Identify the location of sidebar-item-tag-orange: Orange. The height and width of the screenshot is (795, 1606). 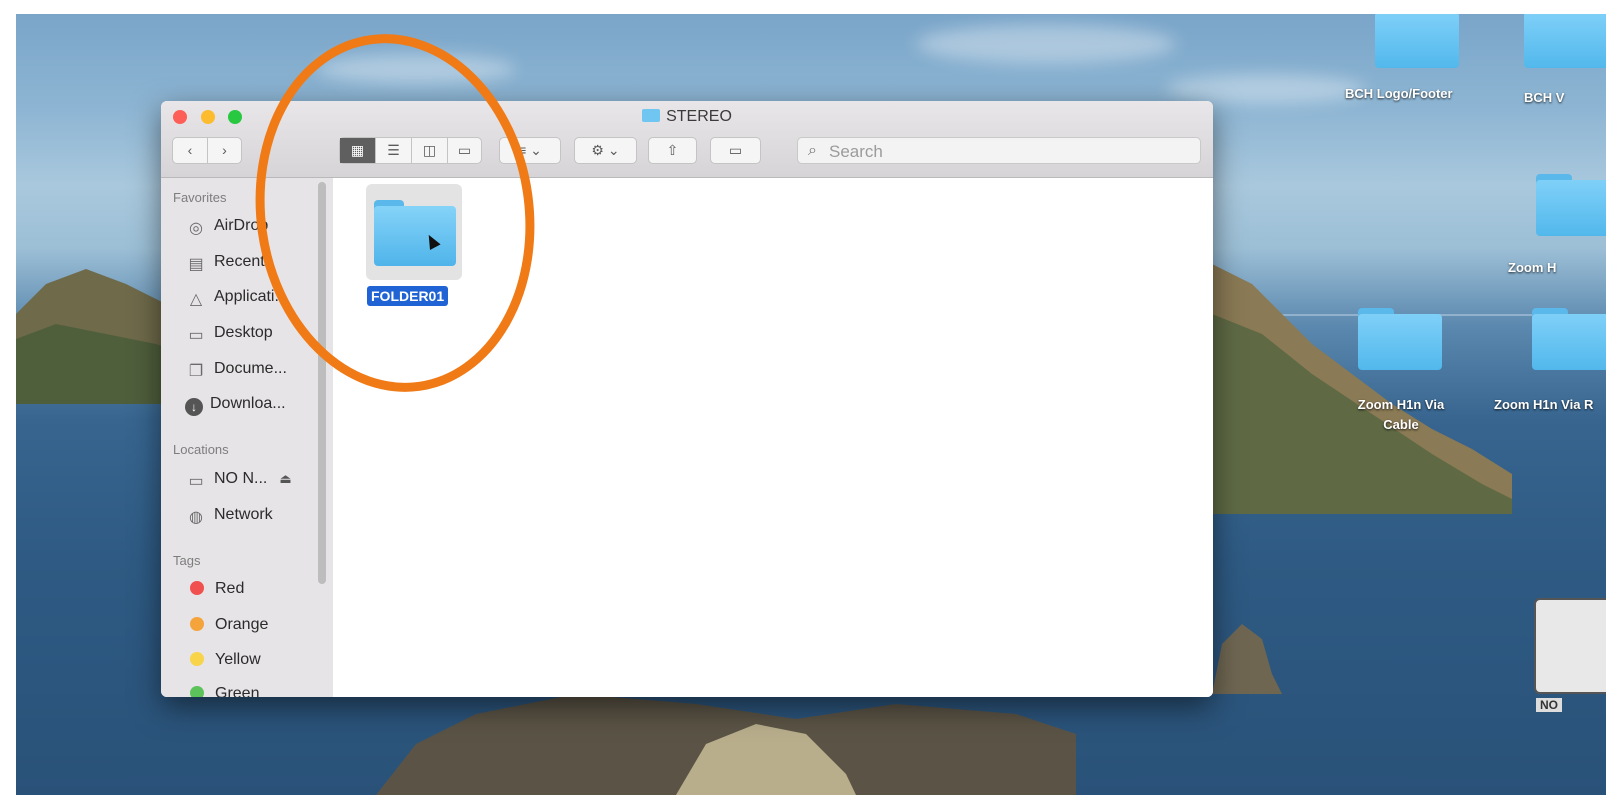
(226, 630).